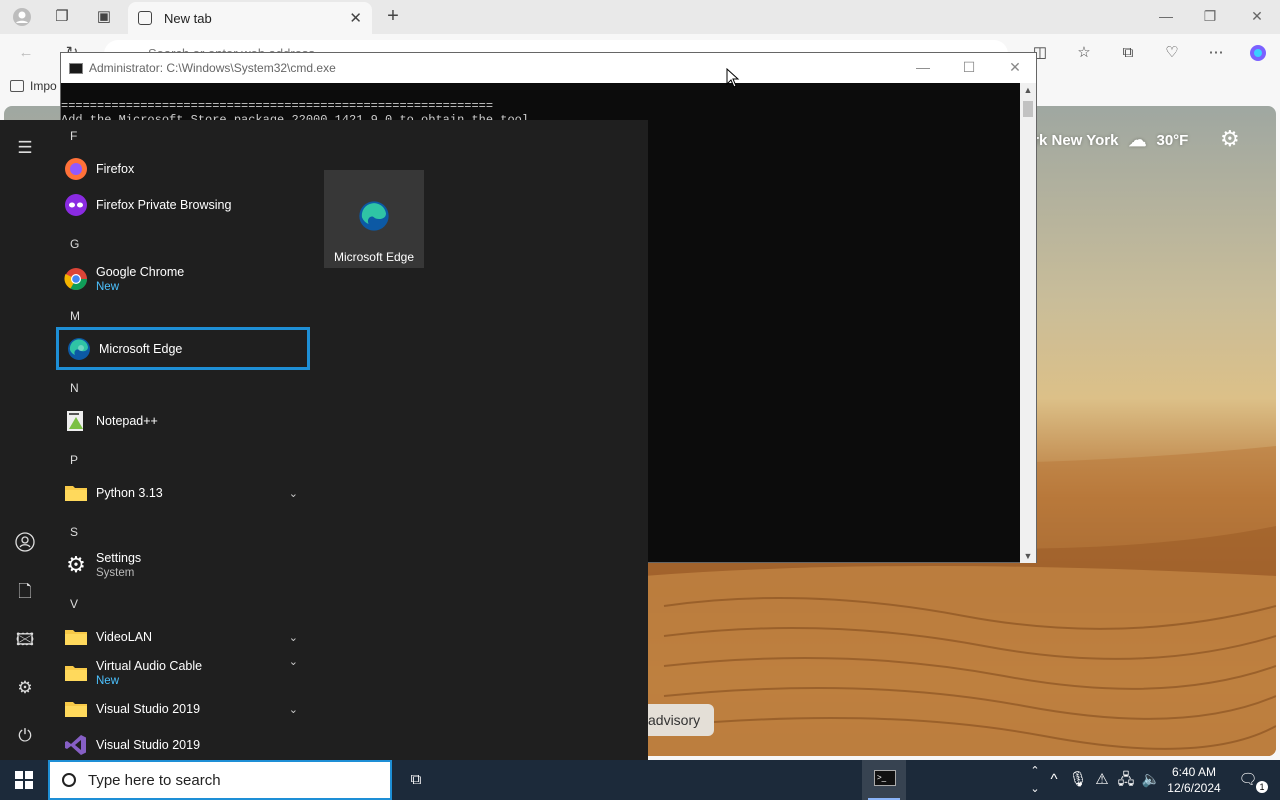 The height and width of the screenshot is (800, 1280). I want to click on letter-header-p: P, so click(74, 460).